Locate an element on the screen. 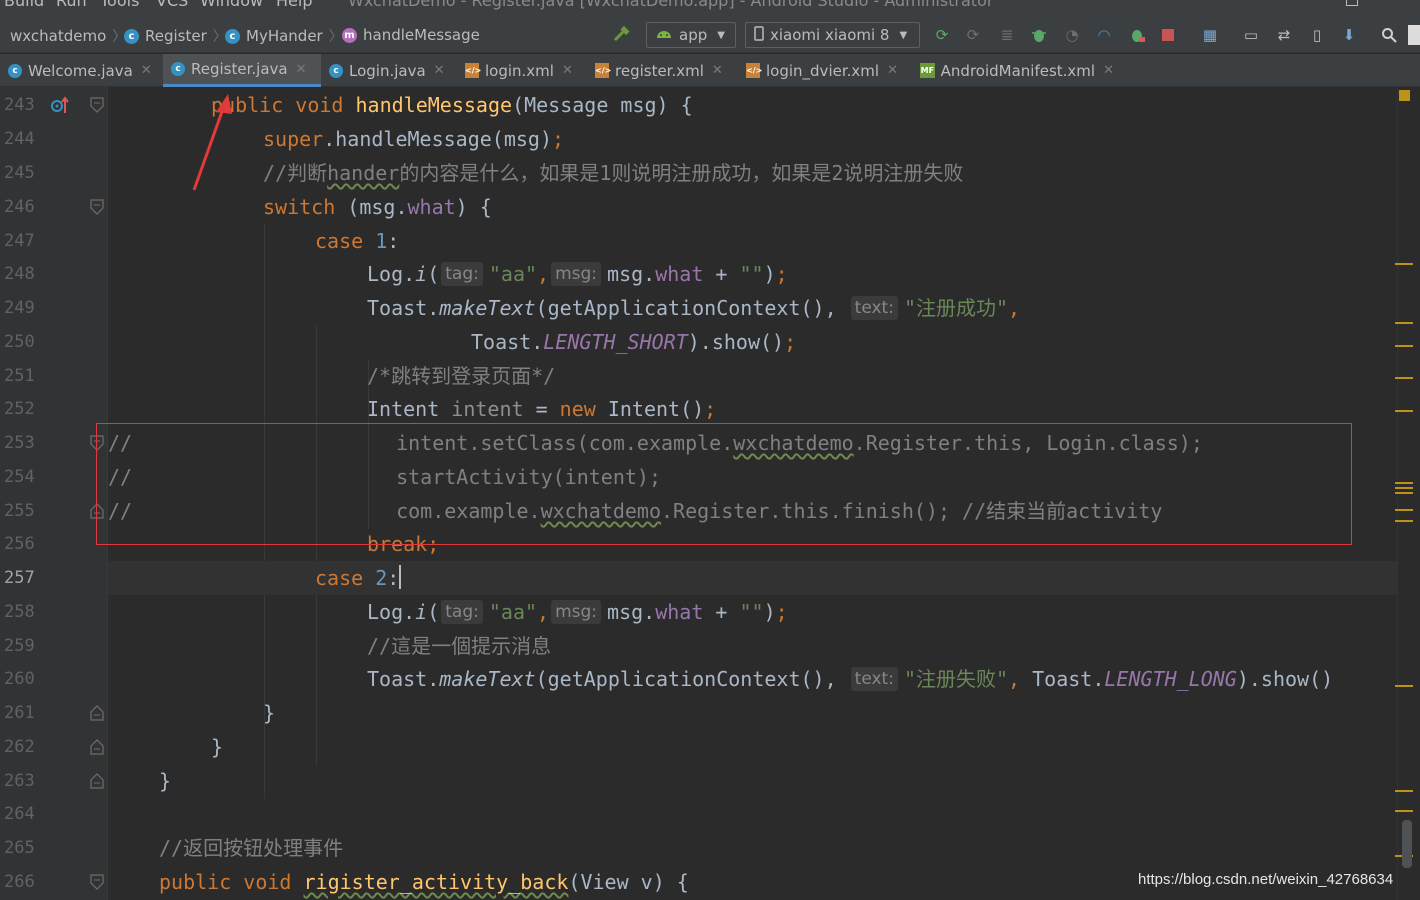 Image resolution: width=1420 pixels, height=900 pixels. comment-typo: hander is located at coordinates (363, 173).